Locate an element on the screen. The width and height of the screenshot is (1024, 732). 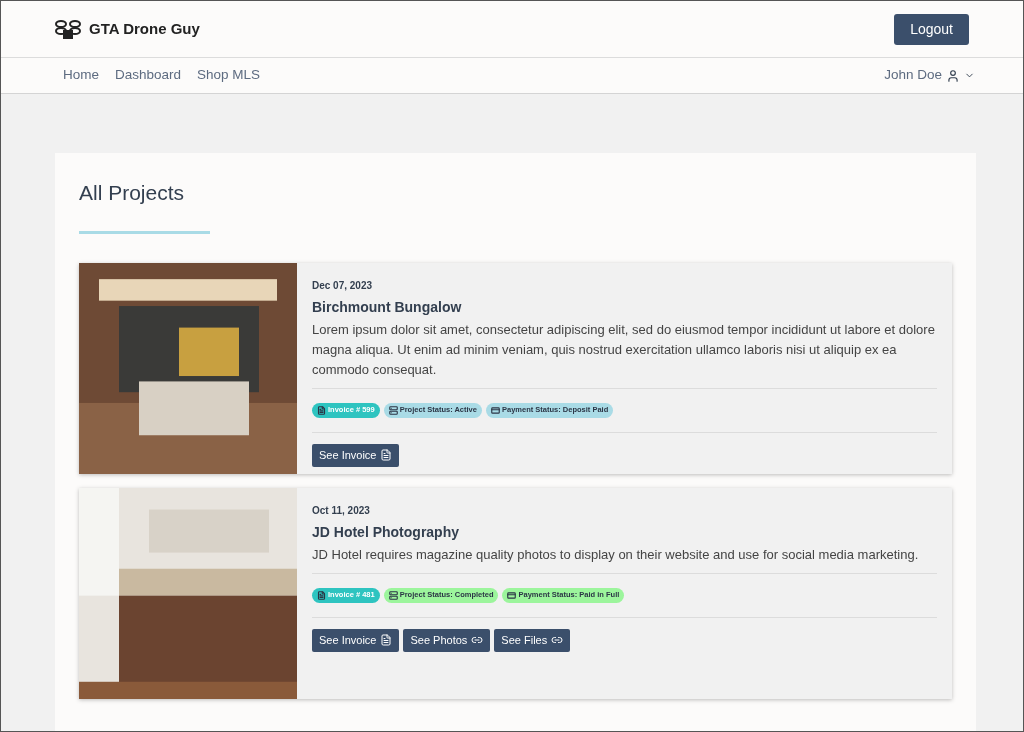
user-icon is located at coordinates (953, 75).